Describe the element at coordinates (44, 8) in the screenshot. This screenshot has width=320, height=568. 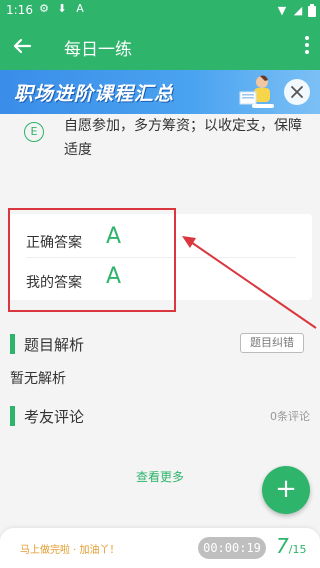
I see `settings-icon: ⚙` at that location.